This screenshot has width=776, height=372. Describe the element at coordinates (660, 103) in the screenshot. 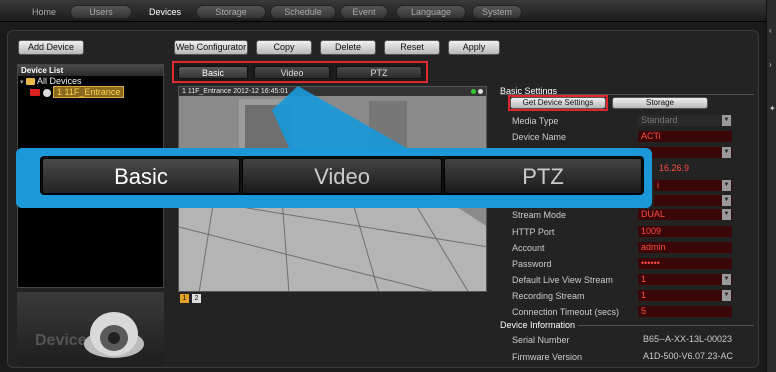

I see `storage-button: Storage` at that location.